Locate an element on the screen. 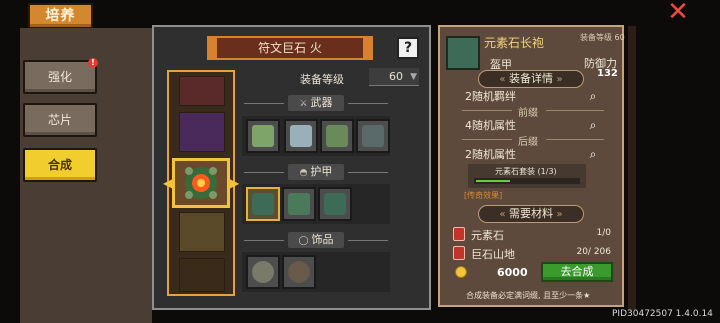  robe-icon is located at coordinates (463, 53).